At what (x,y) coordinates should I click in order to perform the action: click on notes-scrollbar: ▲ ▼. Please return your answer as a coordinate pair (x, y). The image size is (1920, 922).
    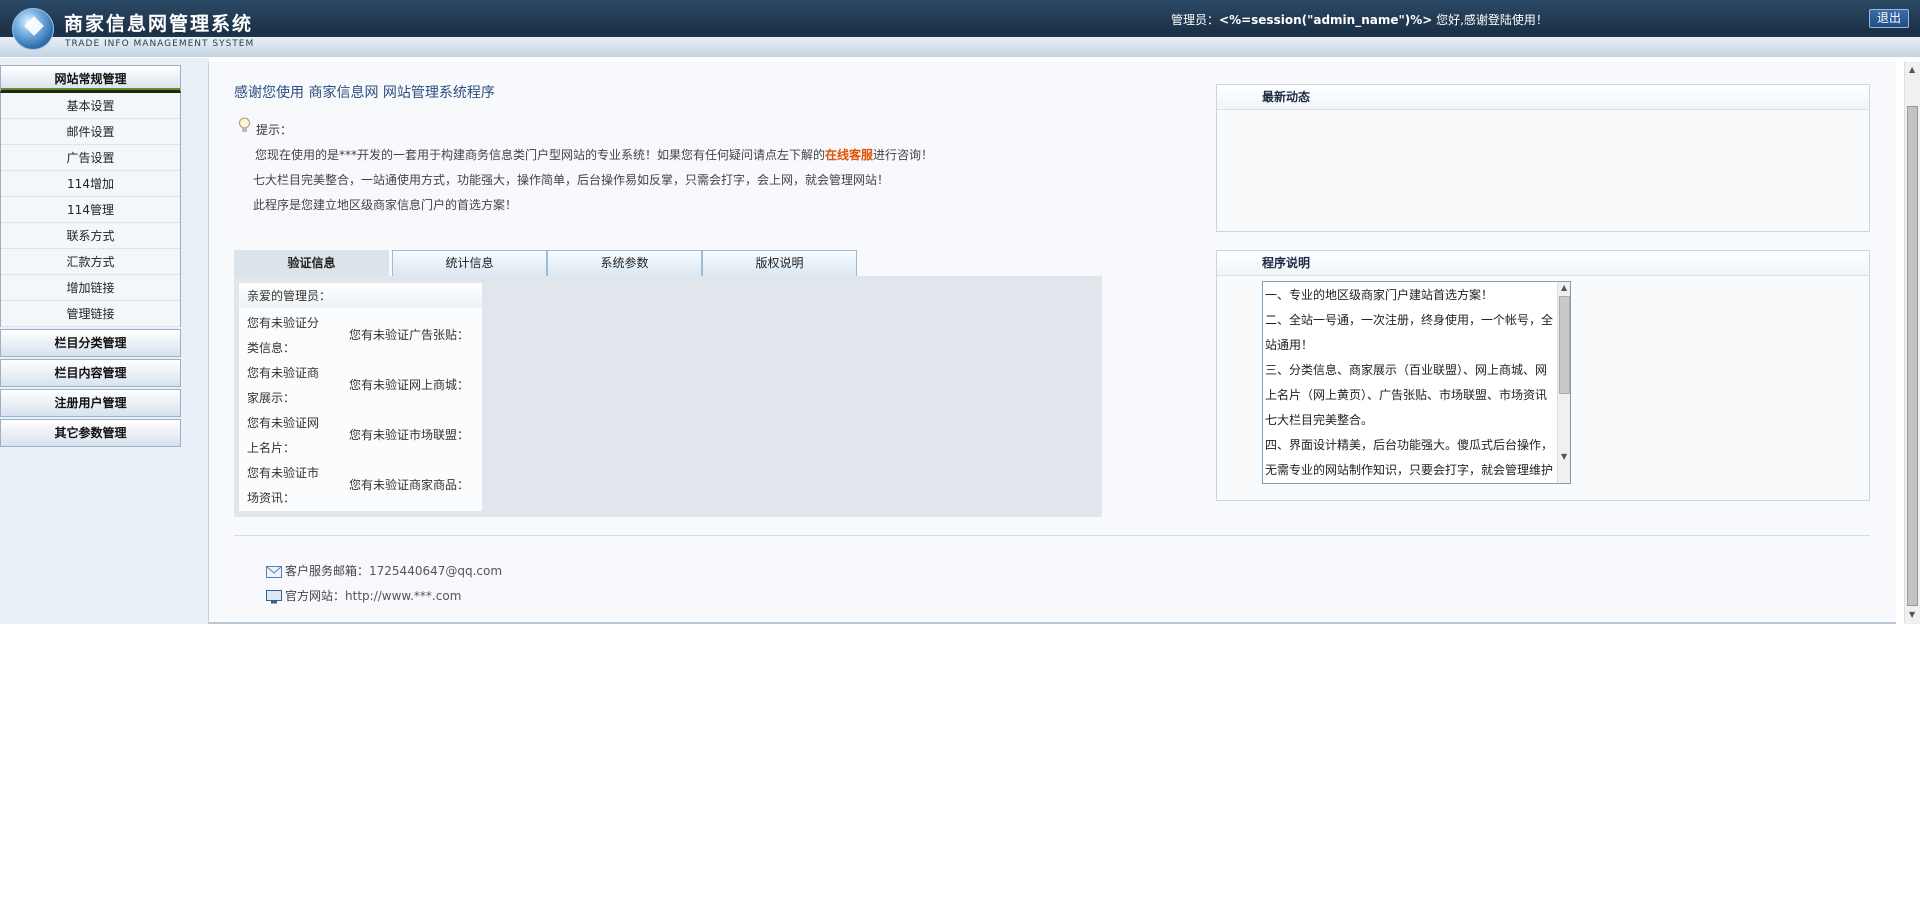
    Looking at the image, I should click on (1563, 382).